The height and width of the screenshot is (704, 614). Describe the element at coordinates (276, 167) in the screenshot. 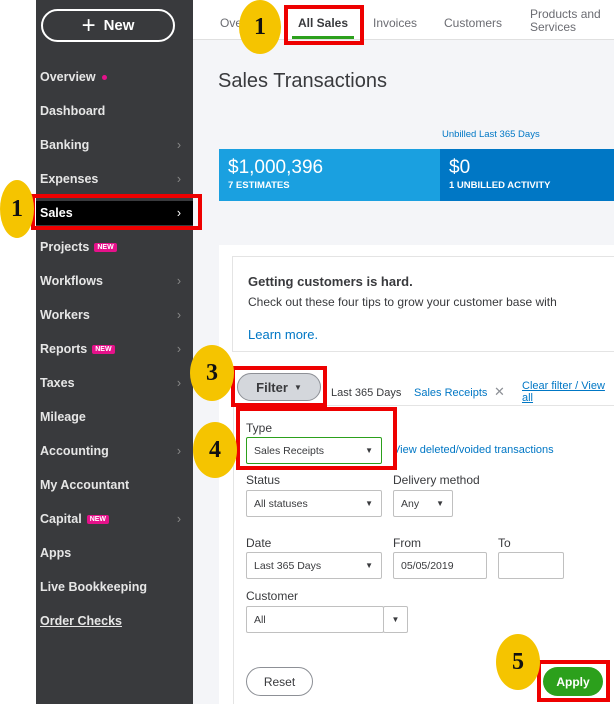

I see `estimates-amount: $1,000,396` at that location.